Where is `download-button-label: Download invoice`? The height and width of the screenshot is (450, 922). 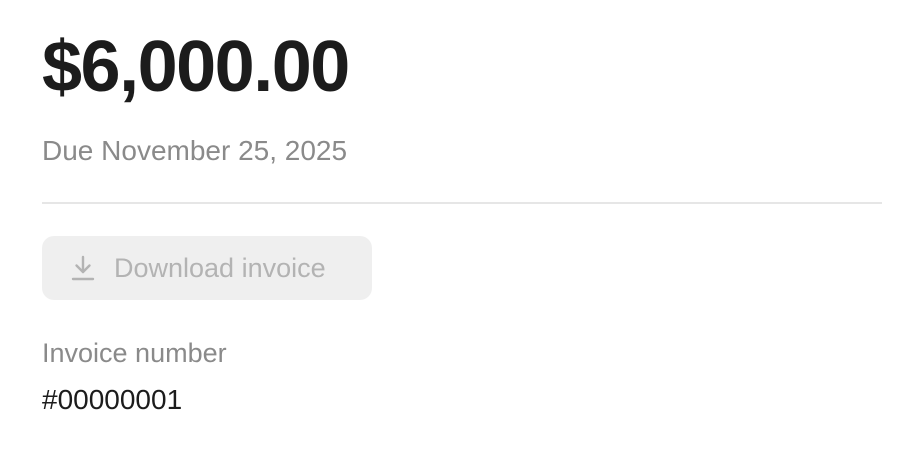
download-button-label: Download invoice is located at coordinates (220, 267).